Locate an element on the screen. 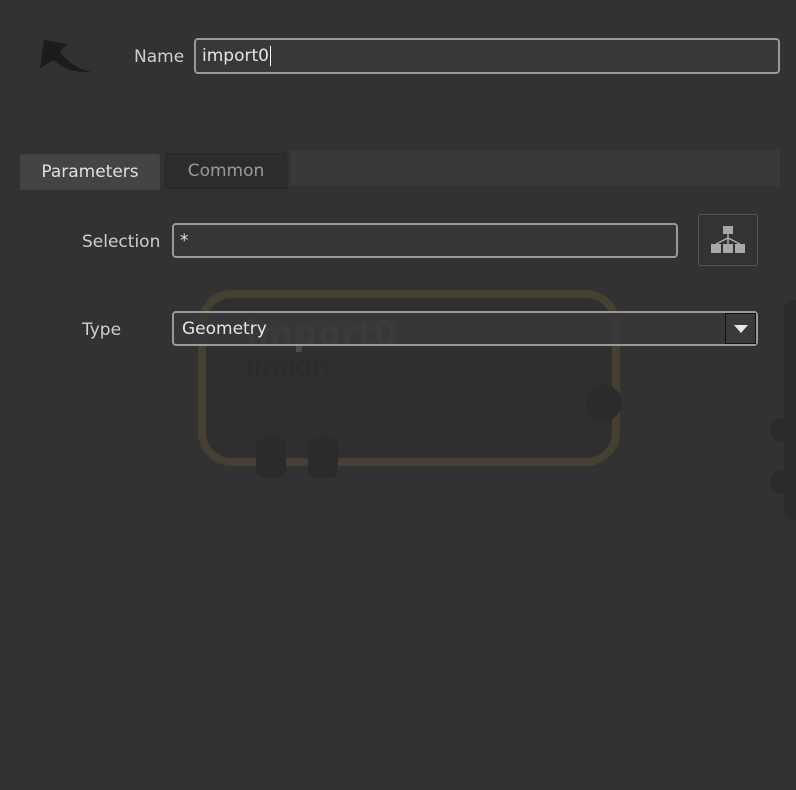 This screenshot has width=796, height=790. tab-parameters-label: Parameters is located at coordinates (90, 172).